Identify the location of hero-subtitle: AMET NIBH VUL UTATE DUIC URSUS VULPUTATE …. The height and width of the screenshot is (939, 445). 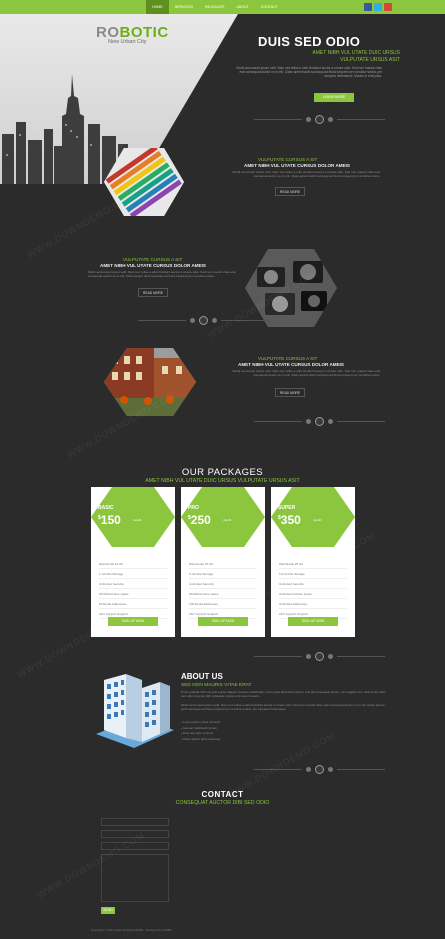
(356, 56).